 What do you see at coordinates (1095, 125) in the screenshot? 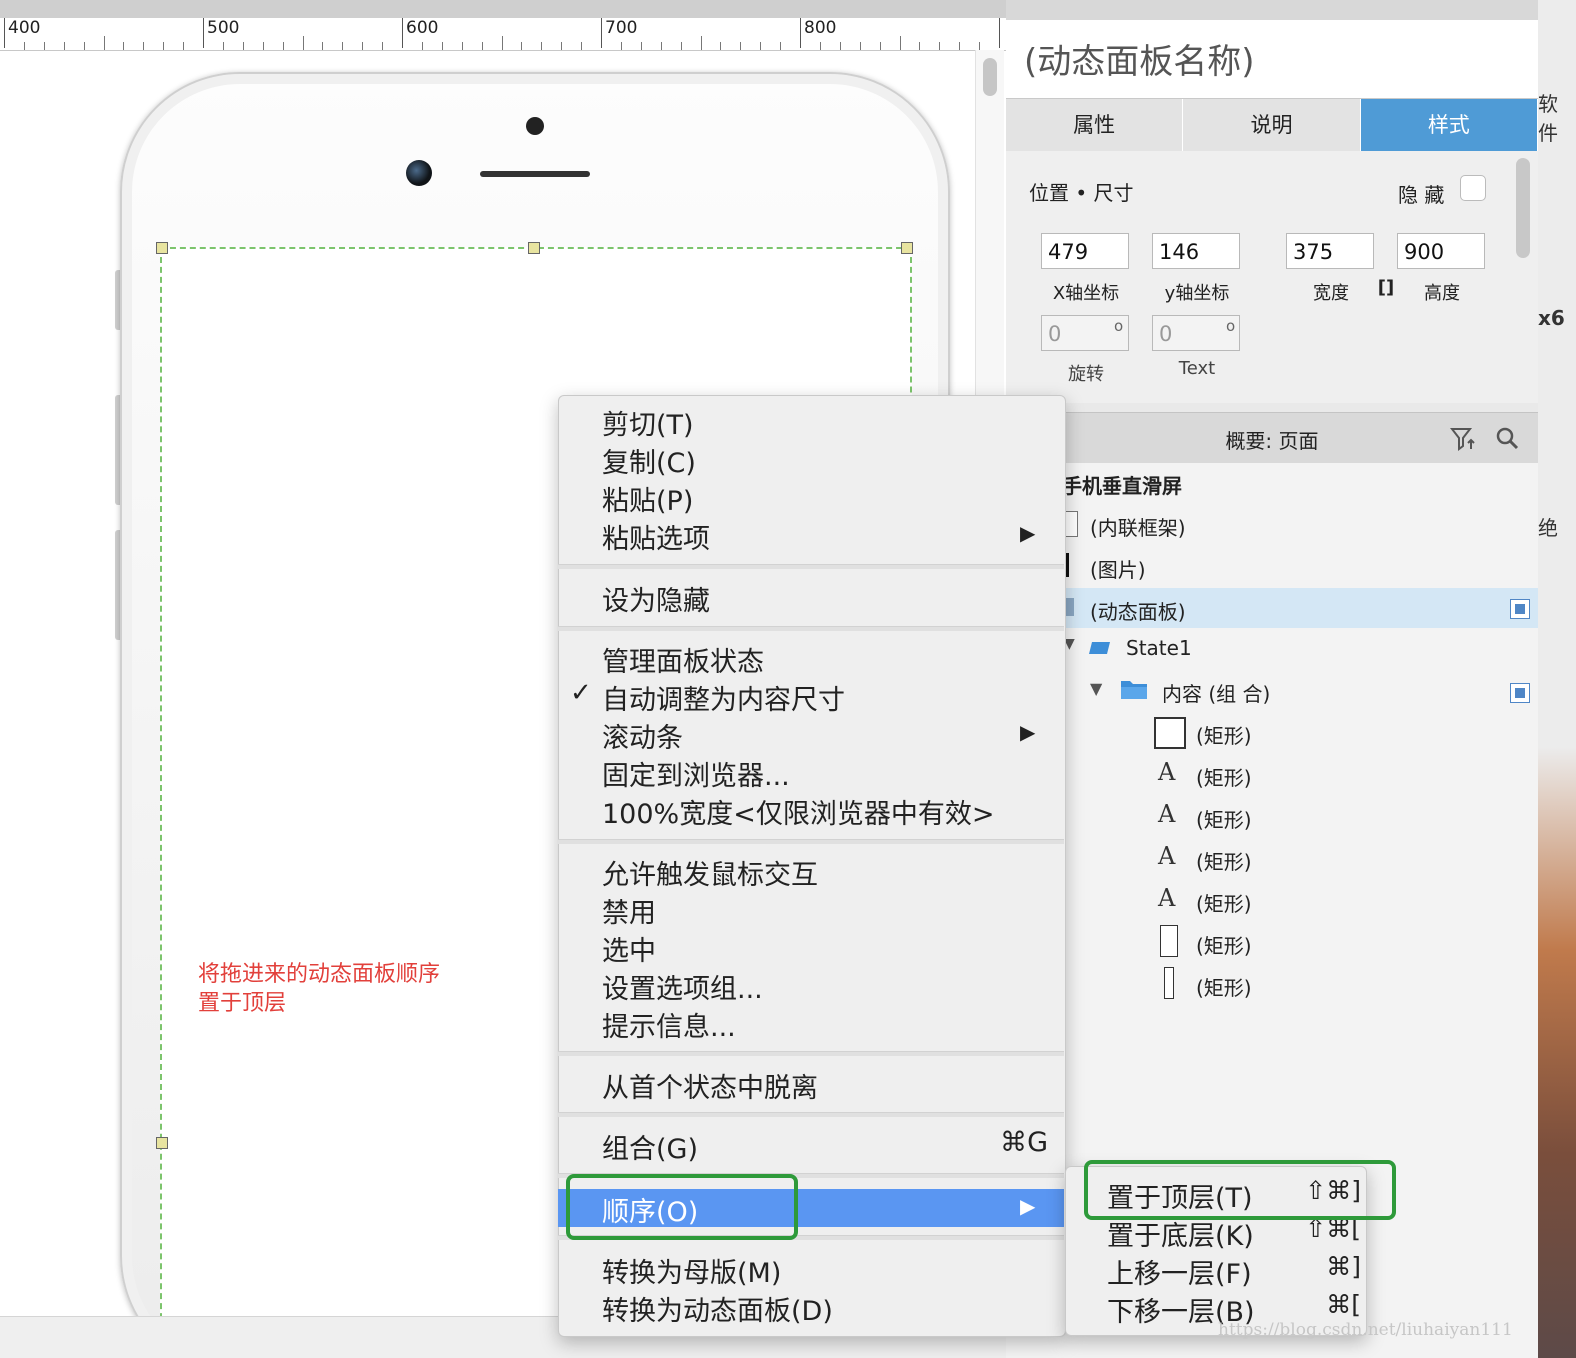
I see `tab-properties: 属性` at bounding box center [1095, 125].